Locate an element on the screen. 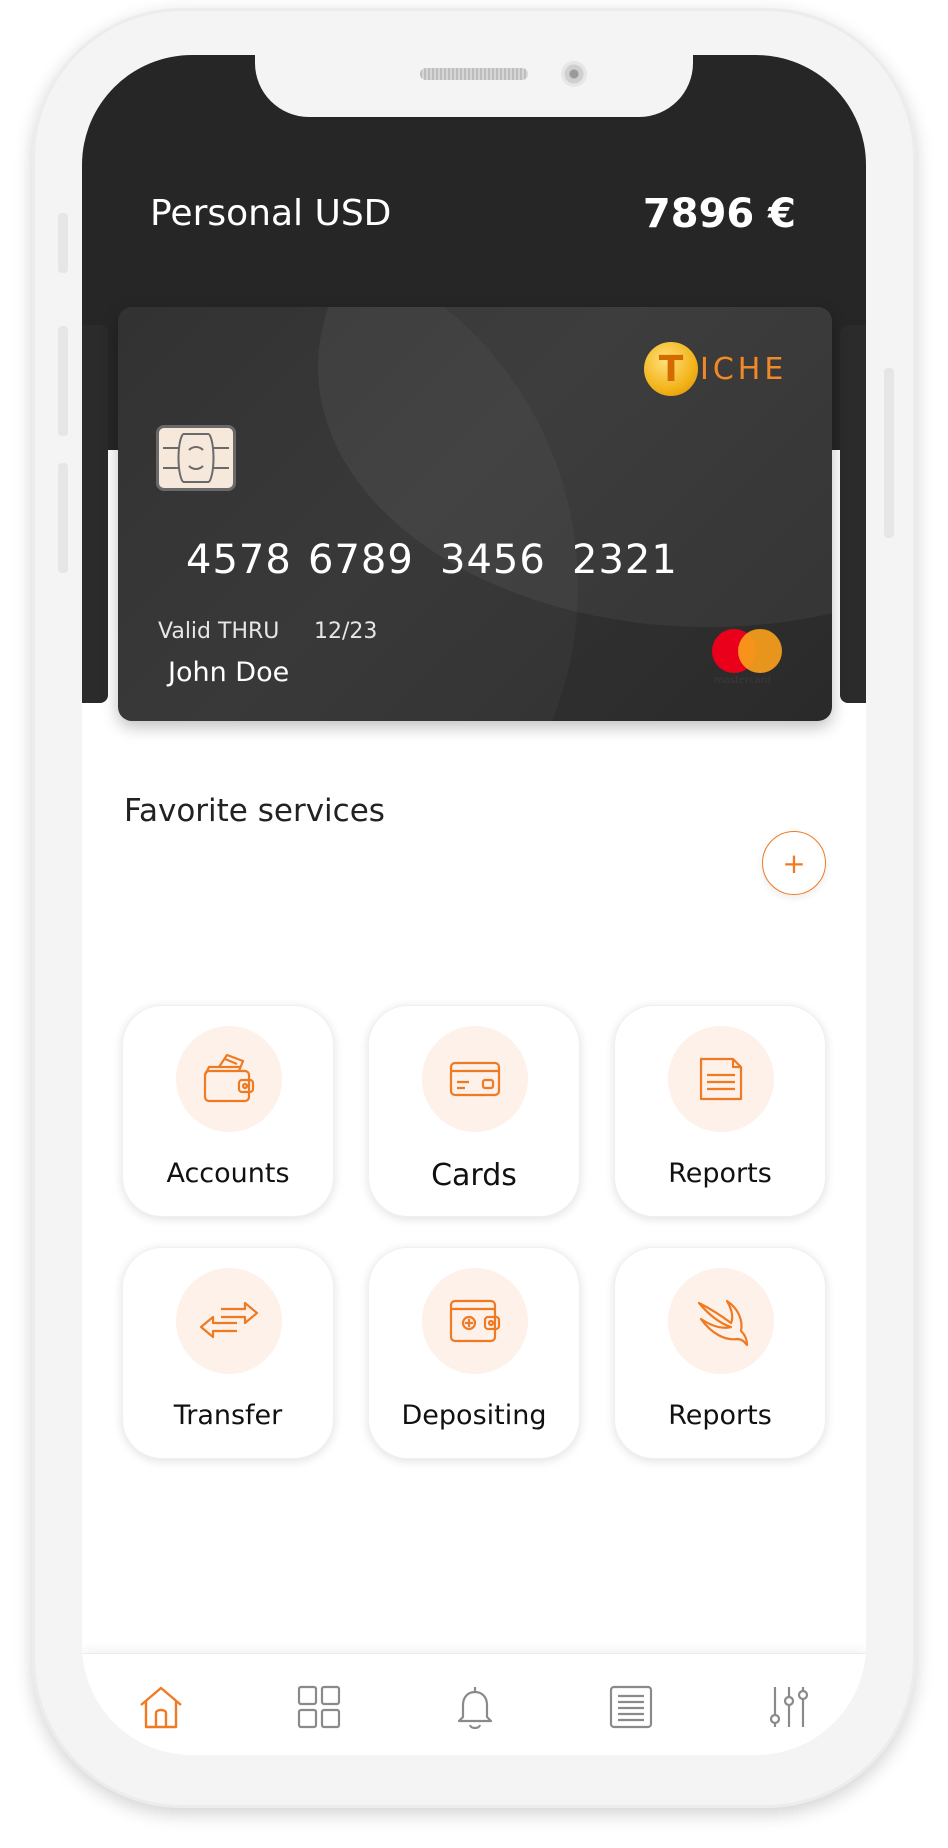 This screenshot has height=1848, width=948. list-document-icon is located at coordinates (631, 1707).